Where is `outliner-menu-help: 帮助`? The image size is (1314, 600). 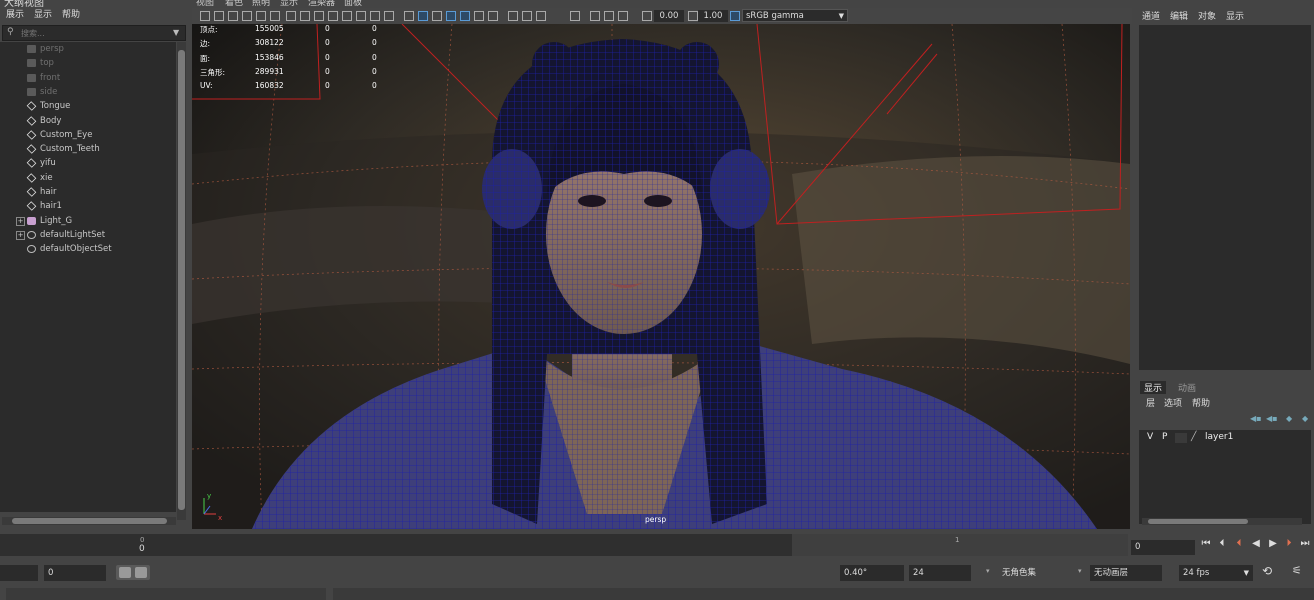
outliner-menu-help: 帮助 is located at coordinates (71, 13).